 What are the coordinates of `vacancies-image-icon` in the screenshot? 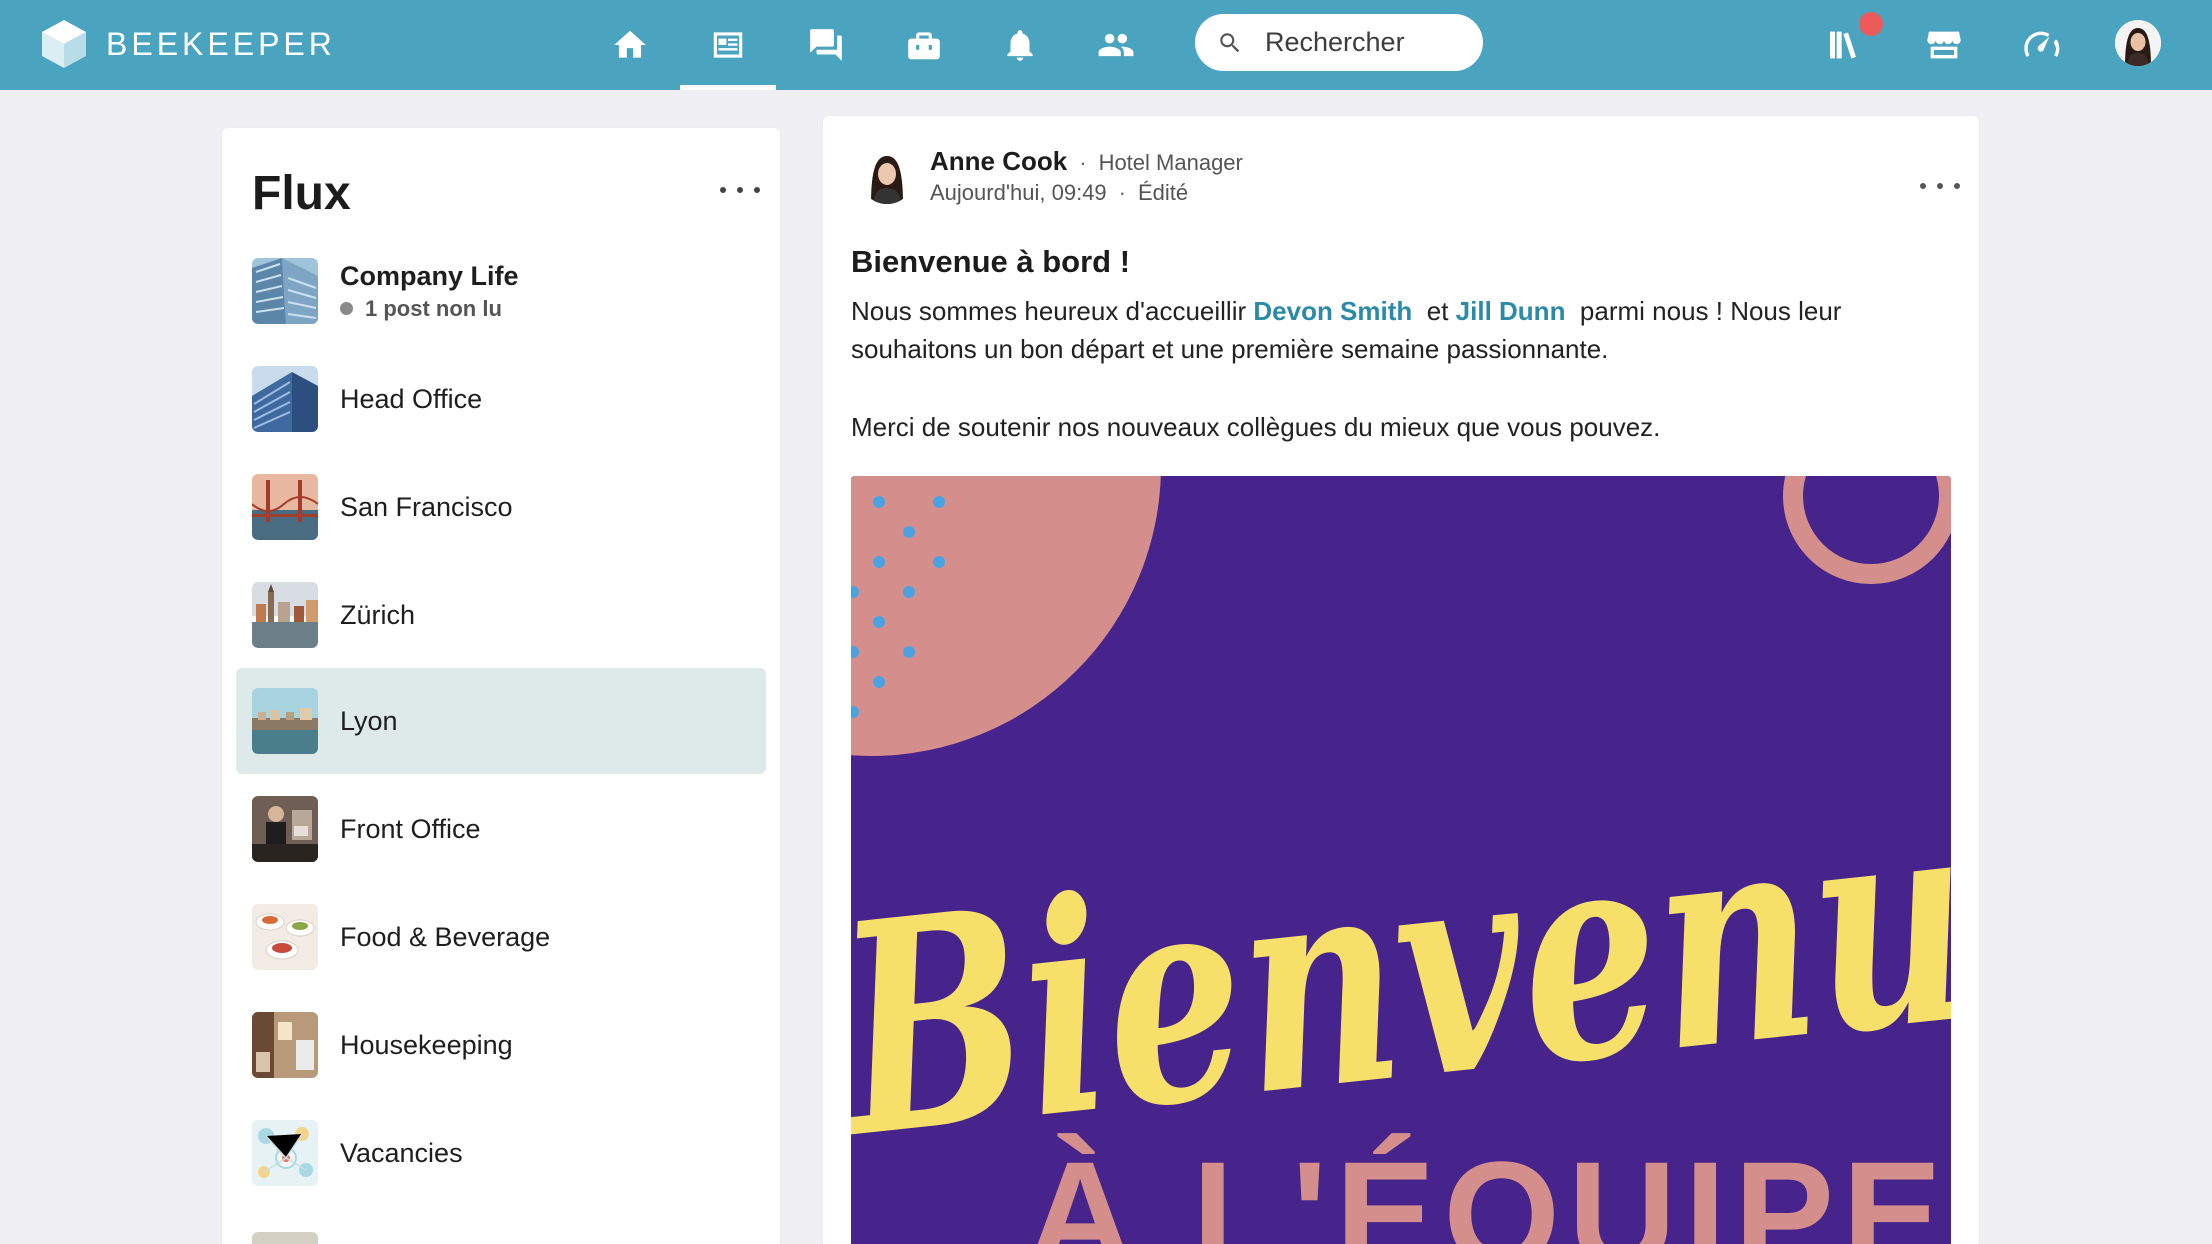 It's located at (285, 1153).